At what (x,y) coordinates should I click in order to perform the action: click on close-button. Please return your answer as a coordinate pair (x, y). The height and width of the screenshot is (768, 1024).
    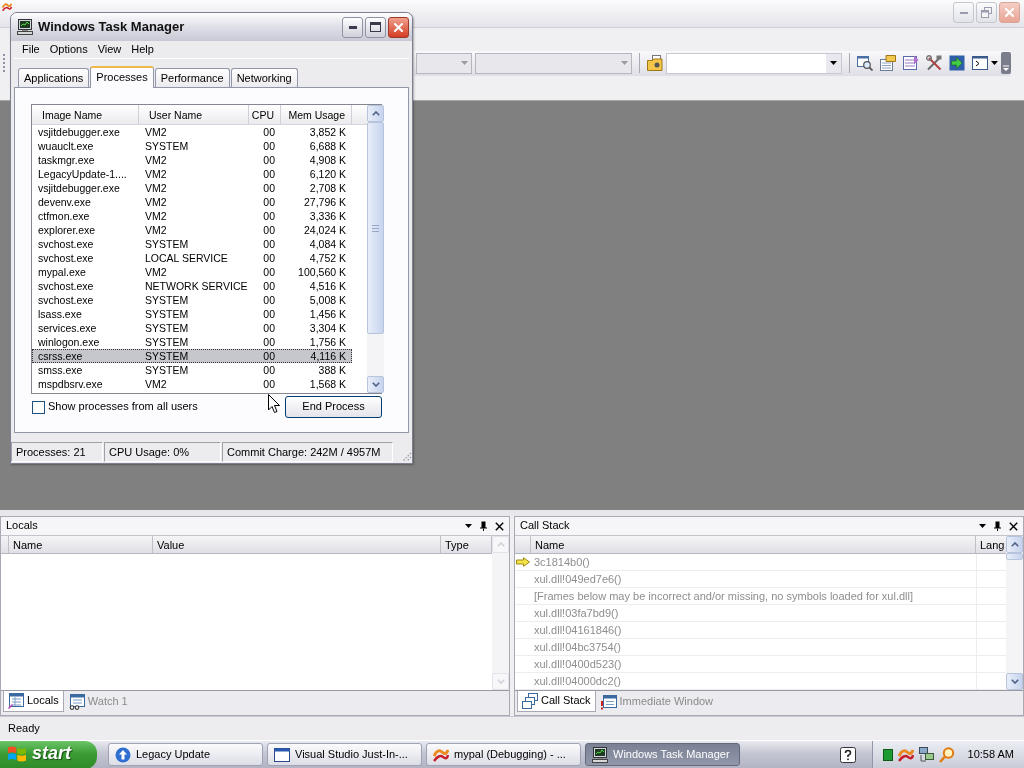
    Looking at the image, I should click on (398, 27).